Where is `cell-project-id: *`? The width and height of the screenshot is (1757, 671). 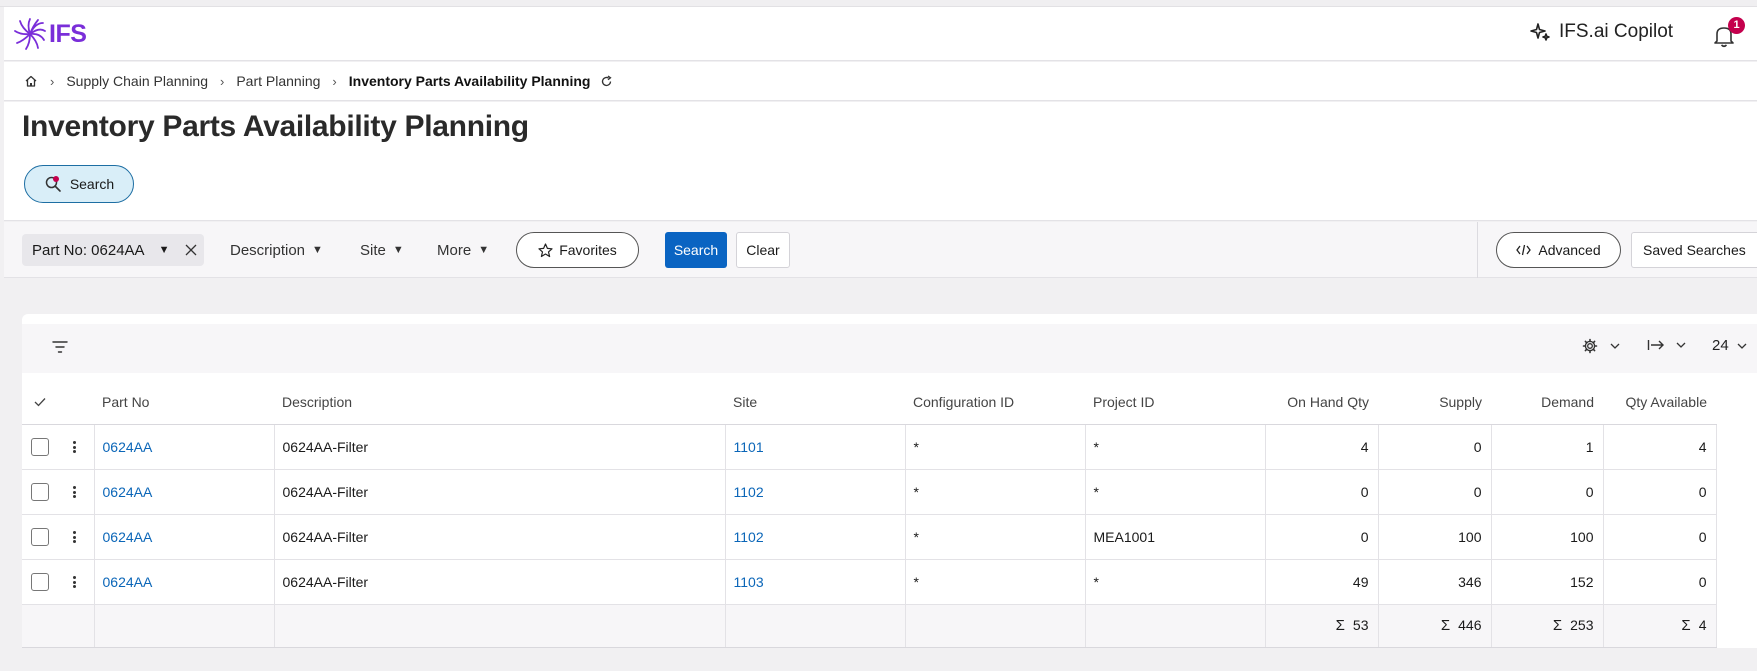
cell-project-id: * is located at coordinates (1175, 582).